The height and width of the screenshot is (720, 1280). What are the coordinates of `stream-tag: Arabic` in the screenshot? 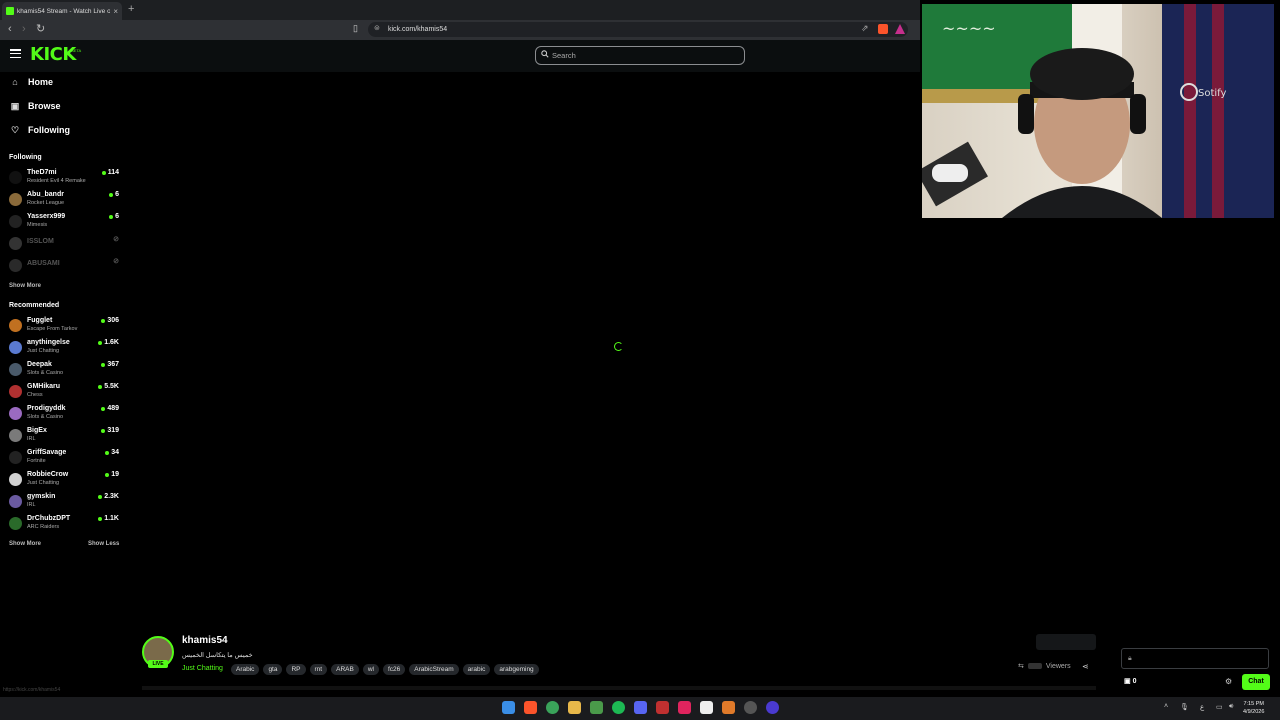 It's located at (245, 669).